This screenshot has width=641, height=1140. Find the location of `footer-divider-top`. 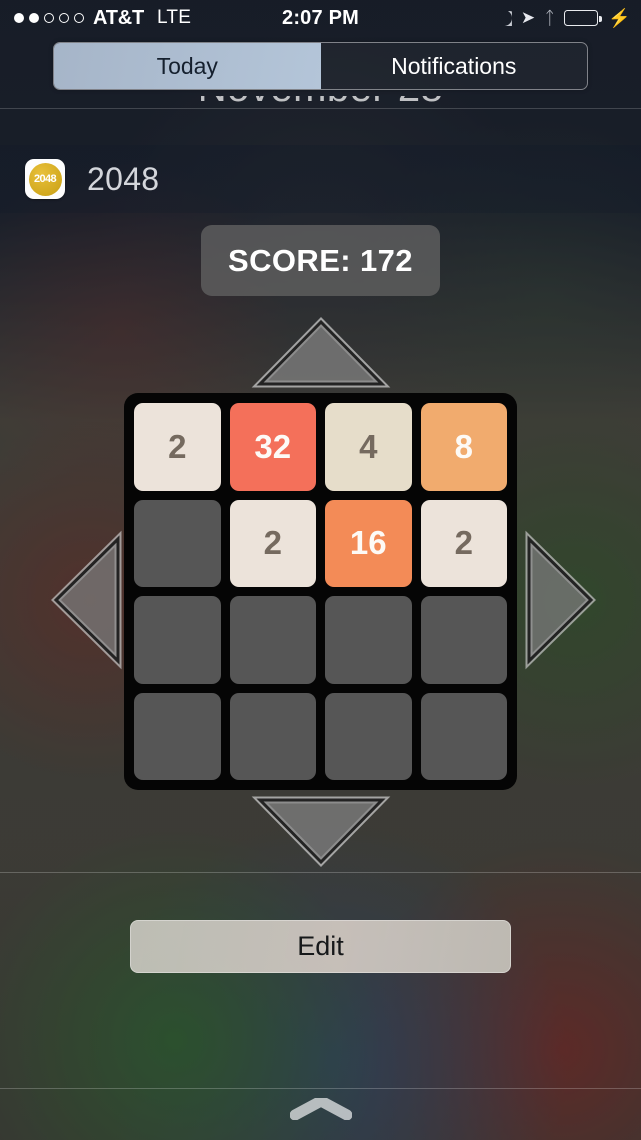

footer-divider-top is located at coordinates (320, 872).